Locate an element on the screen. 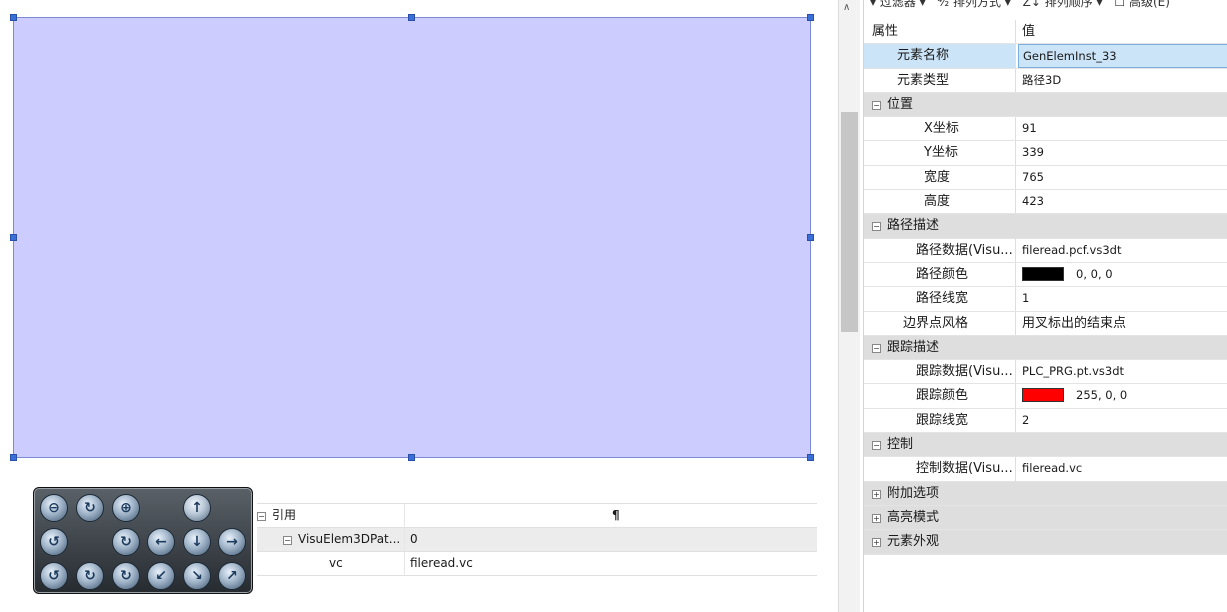  path-color-swatch is located at coordinates (1043, 273).